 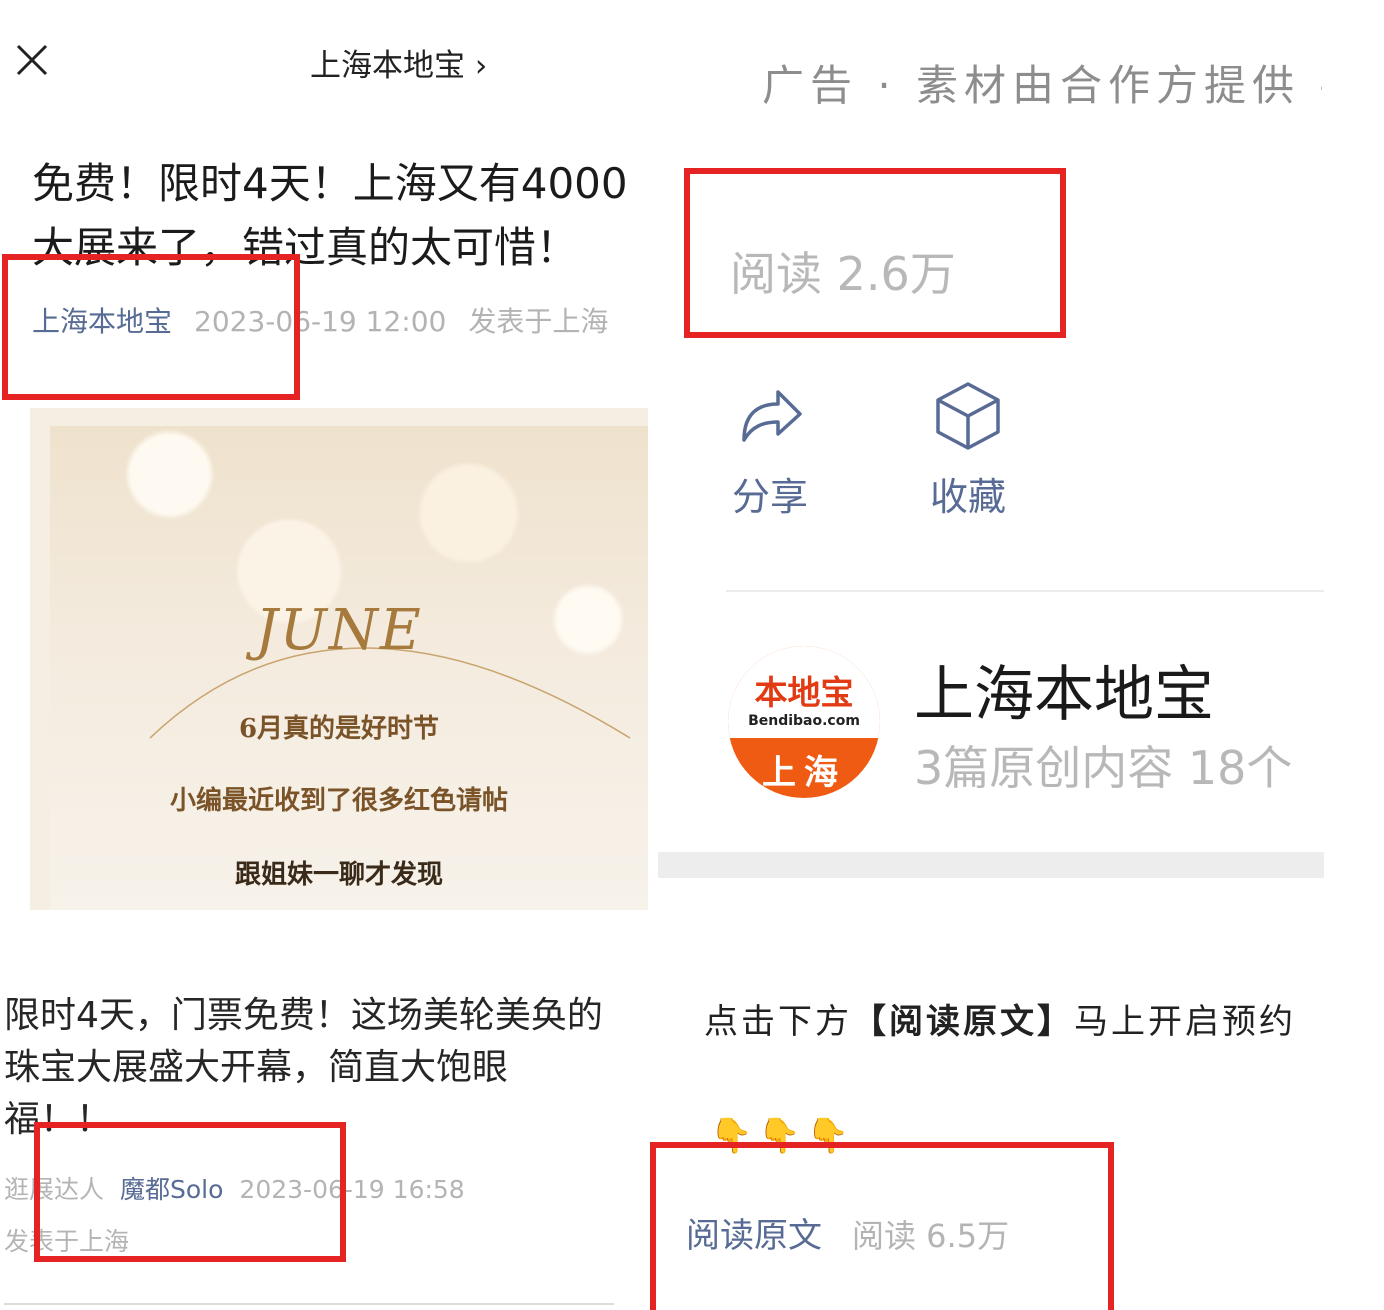 What do you see at coordinates (771, 415) in the screenshot?
I see `share-icon` at bounding box center [771, 415].